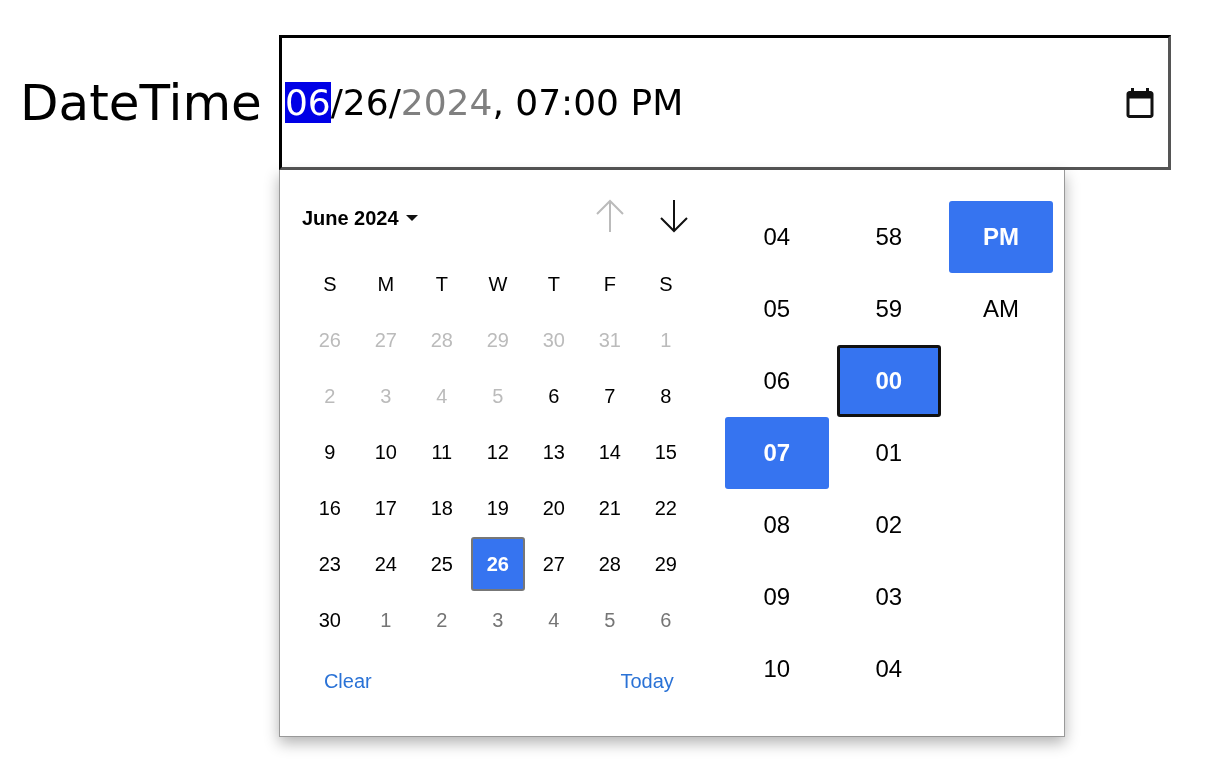 This screenshot has height=778, width=1212. I want to click on time-option: AM, so click(1000, 309).